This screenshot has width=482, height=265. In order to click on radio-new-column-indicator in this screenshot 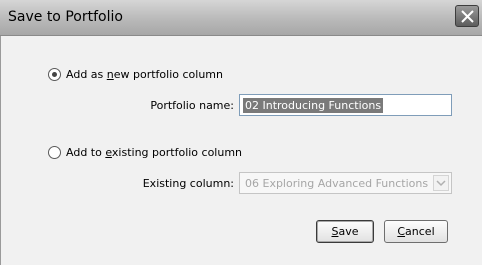, I will do `click(54, 74)`.